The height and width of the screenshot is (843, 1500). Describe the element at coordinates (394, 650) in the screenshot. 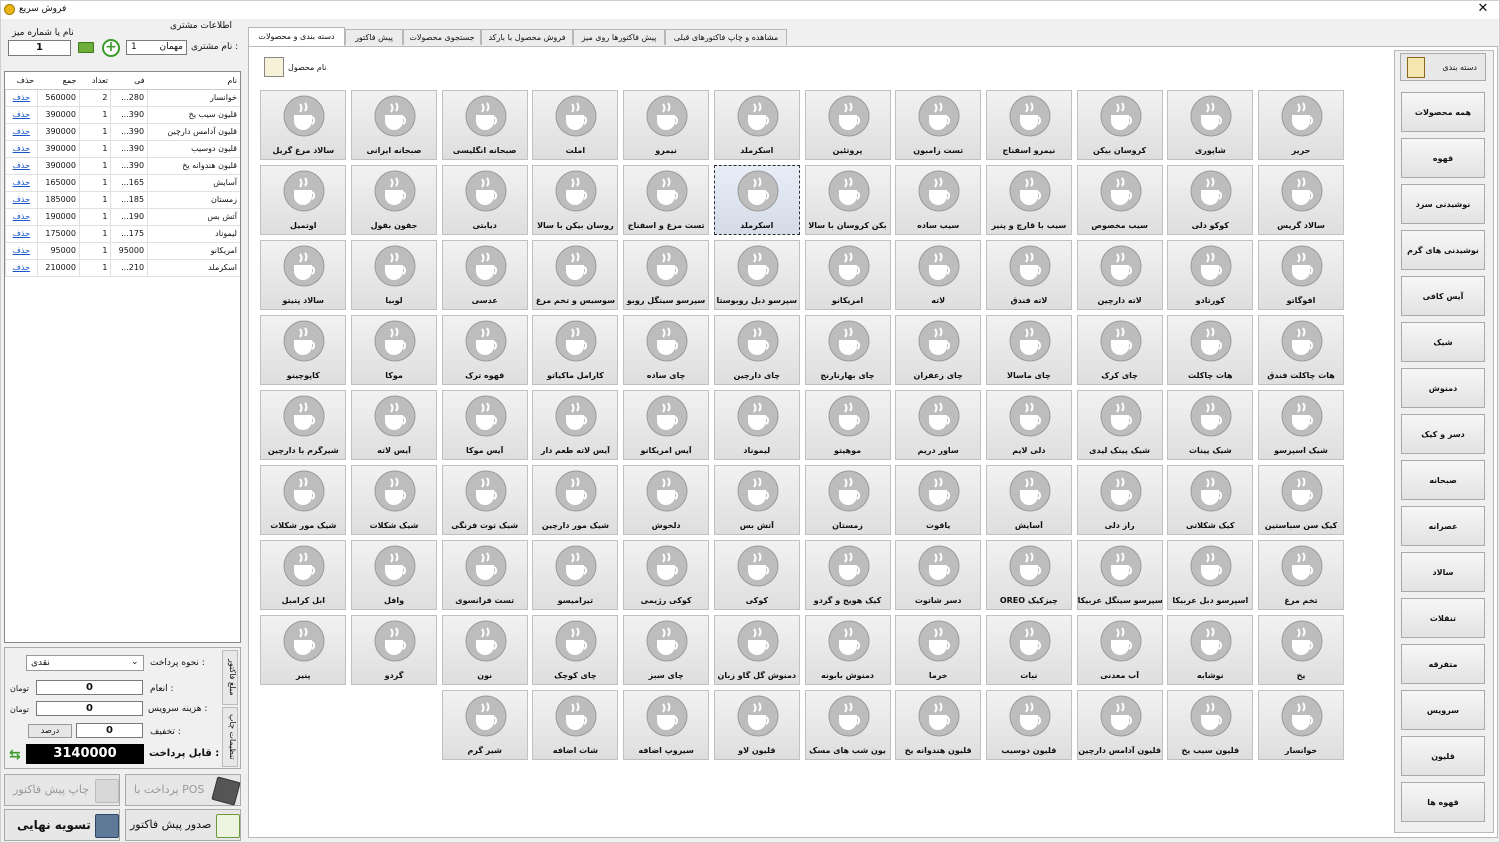

I see `product-tile: گردو` at that location.